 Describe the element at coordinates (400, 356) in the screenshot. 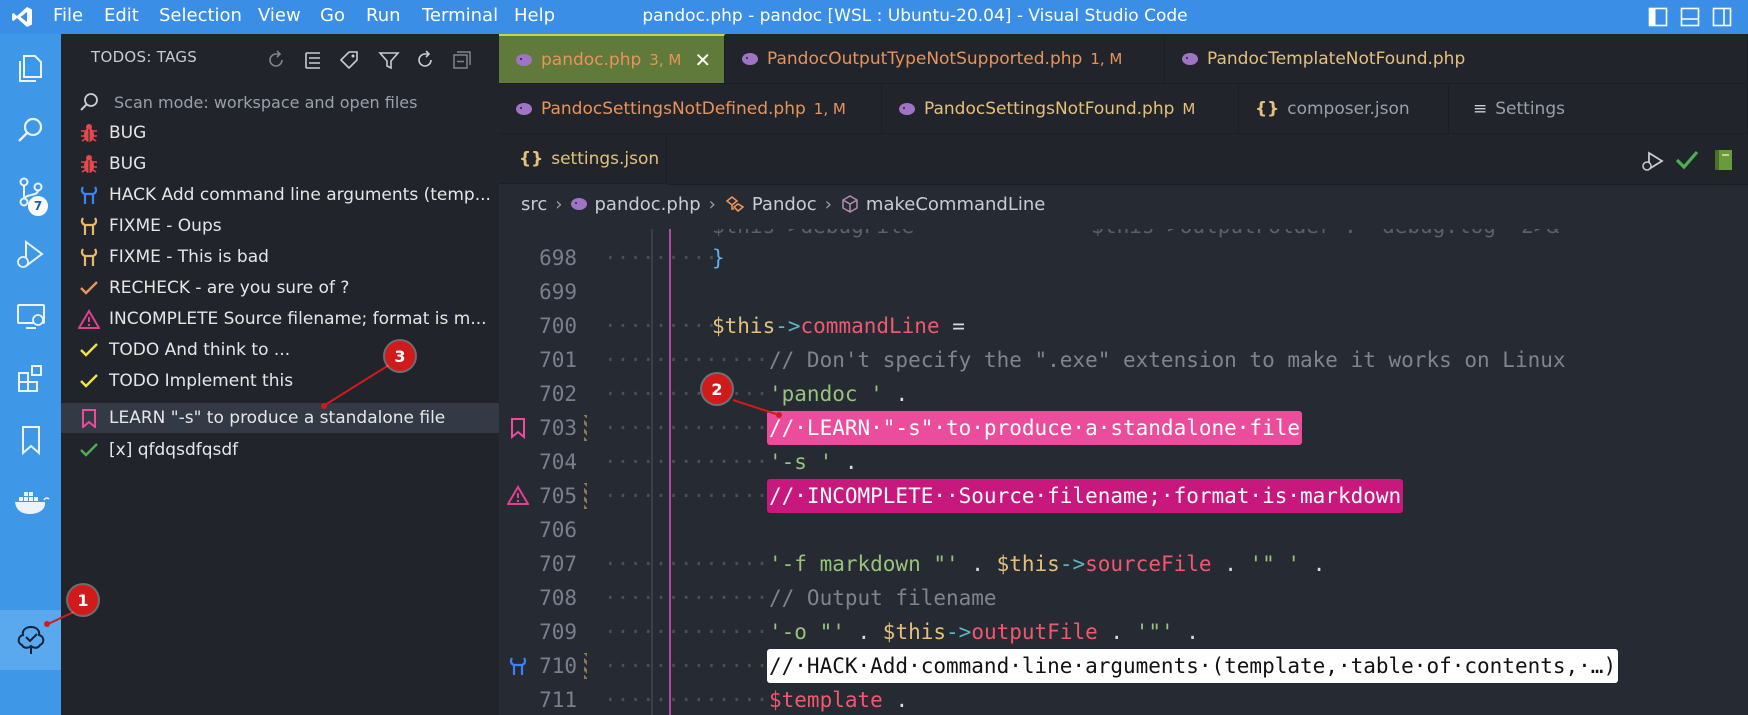

I see `annotation-marker: 3` at that location.